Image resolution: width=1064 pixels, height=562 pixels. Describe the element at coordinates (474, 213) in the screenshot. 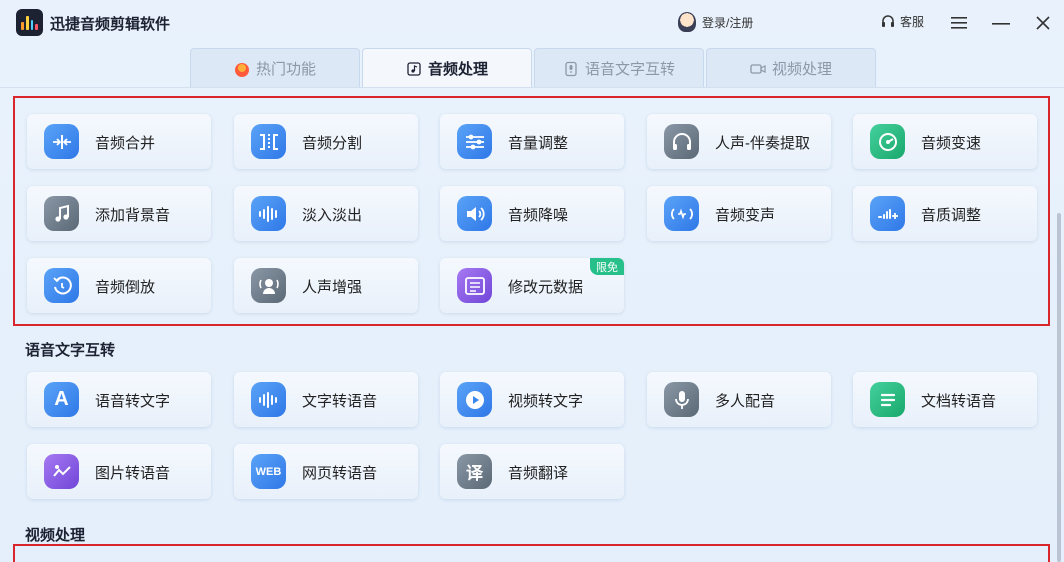

I see `speaker-icon` at that location.